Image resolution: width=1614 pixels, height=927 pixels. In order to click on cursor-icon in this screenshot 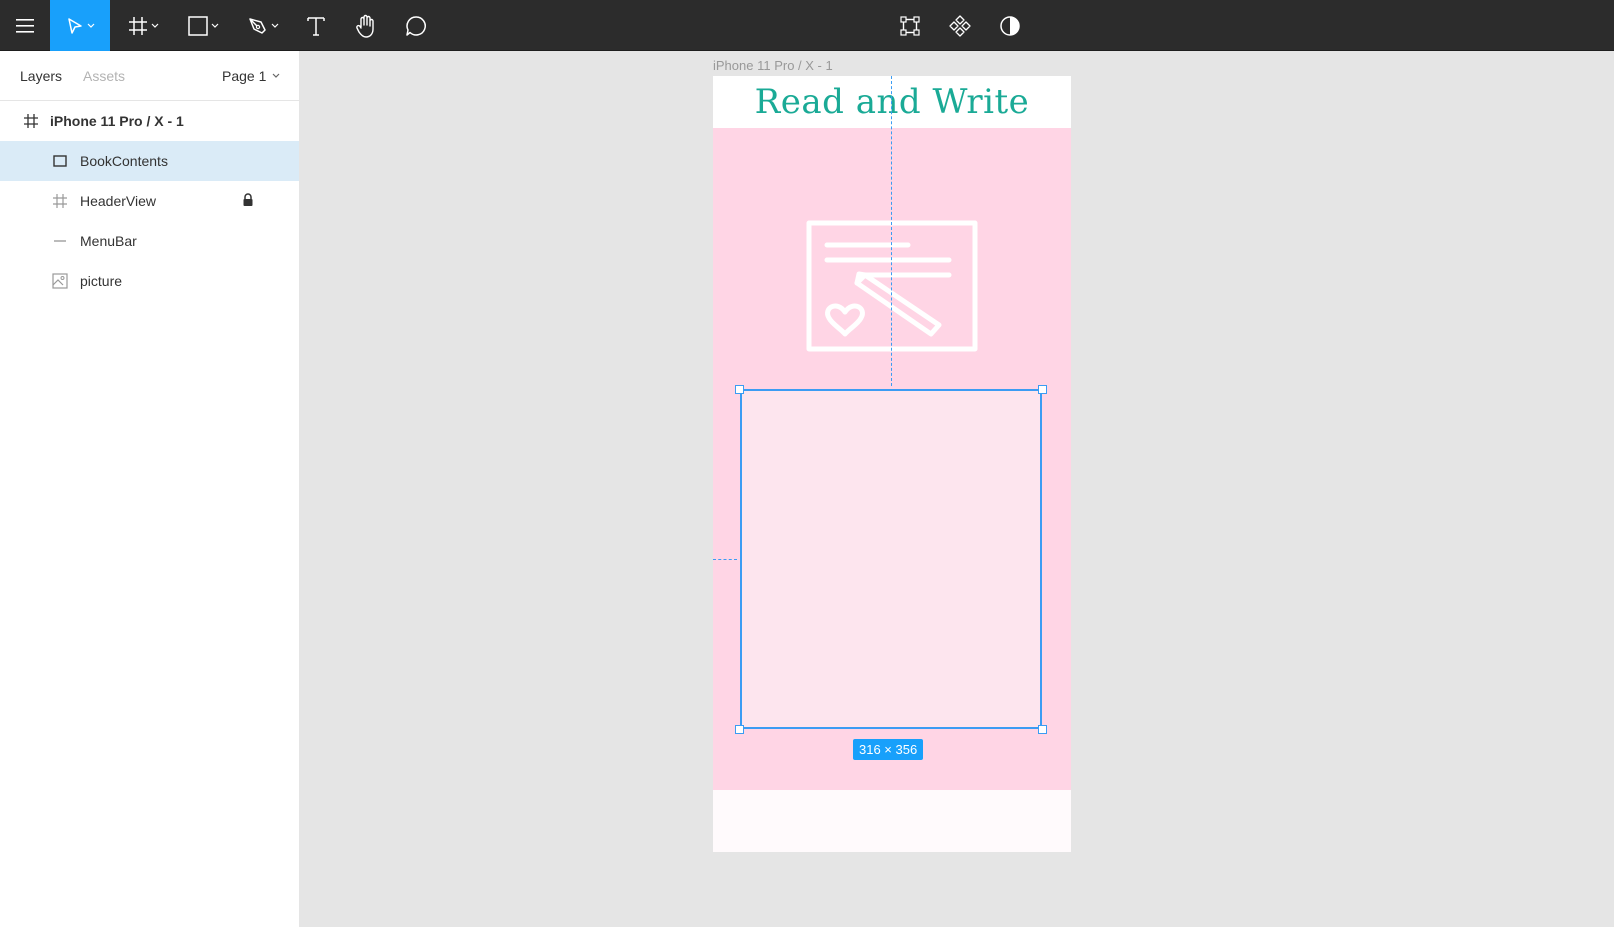, I will do `click(74, 25)`.